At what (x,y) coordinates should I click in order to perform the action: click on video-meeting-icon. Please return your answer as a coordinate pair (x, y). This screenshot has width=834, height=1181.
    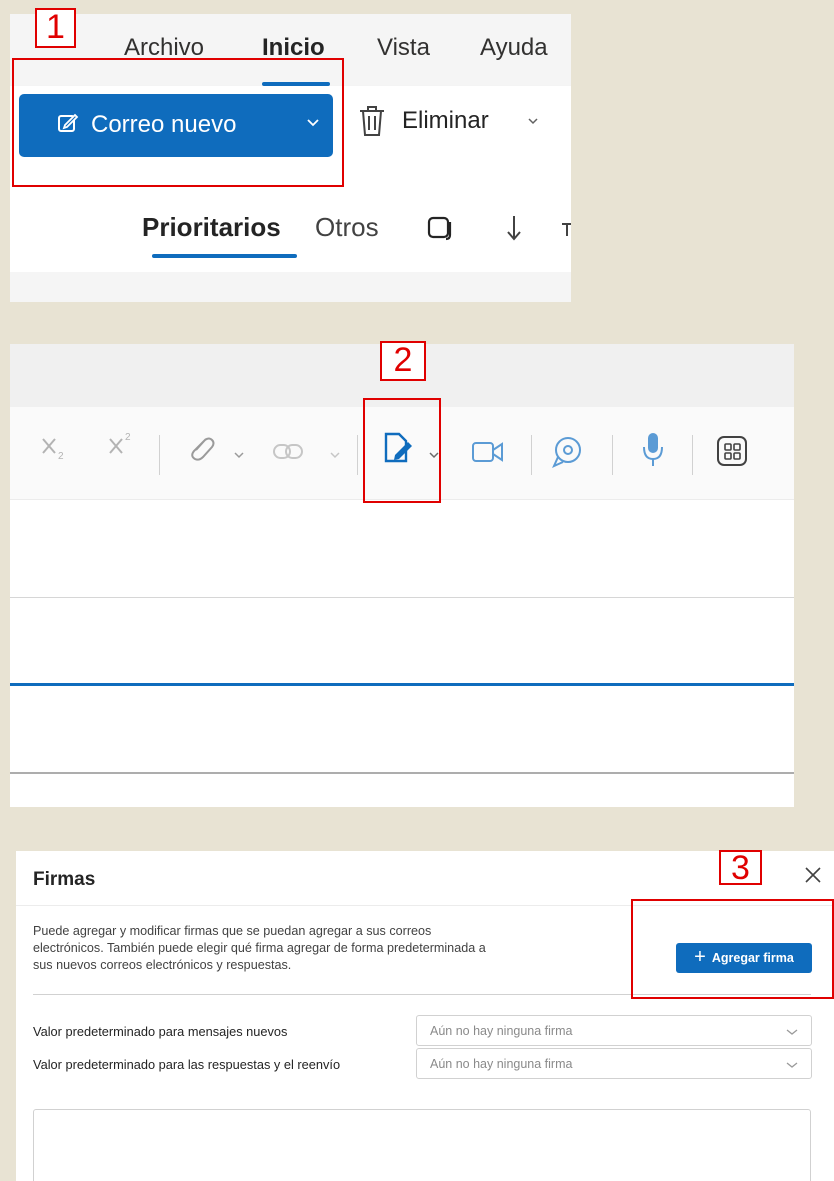
    Looking at the image, I should click on (488, 454).